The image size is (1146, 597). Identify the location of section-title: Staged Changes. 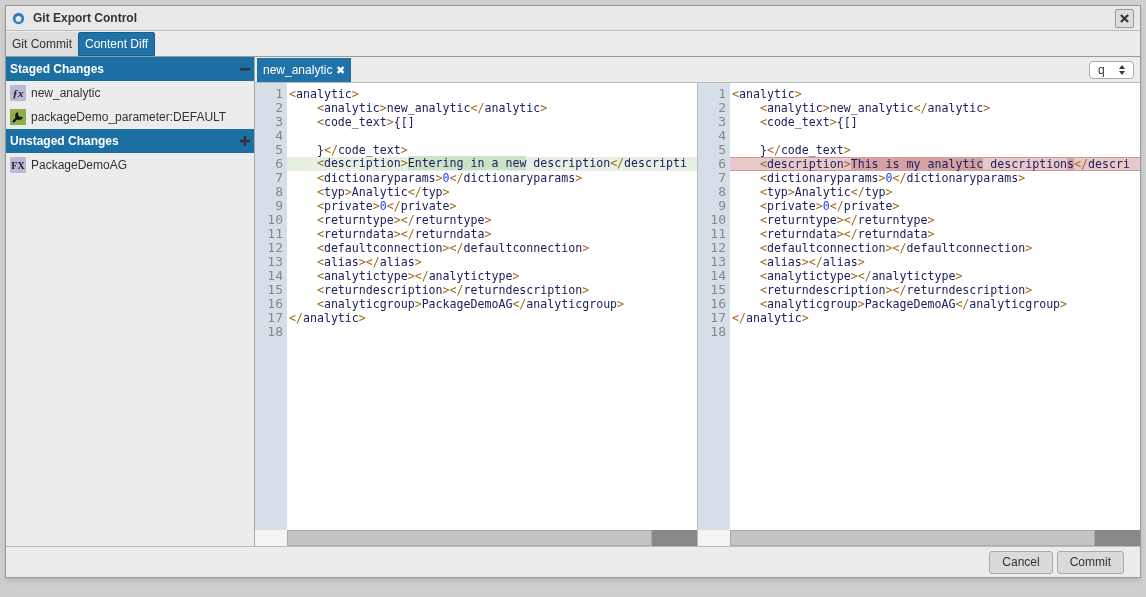
(57, 69).